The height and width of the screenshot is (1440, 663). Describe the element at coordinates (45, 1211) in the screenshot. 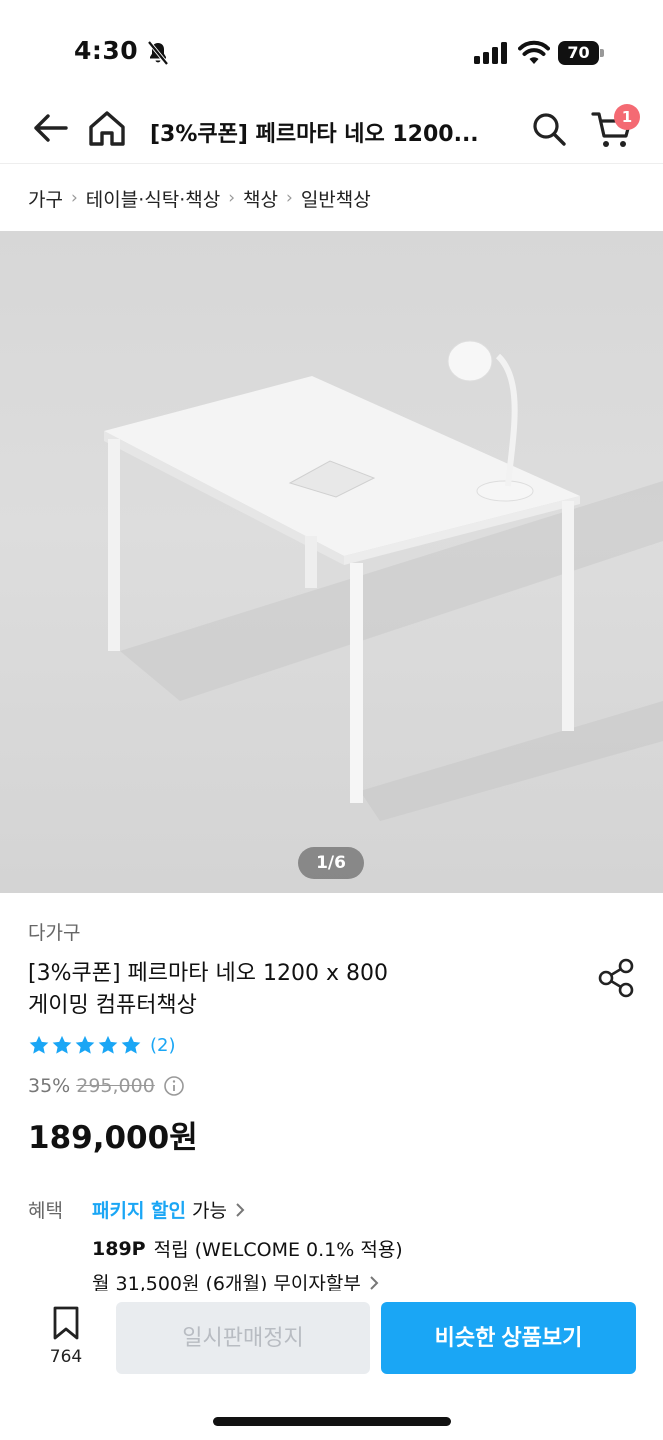

I see `benefit-label: 혜택` at that location.